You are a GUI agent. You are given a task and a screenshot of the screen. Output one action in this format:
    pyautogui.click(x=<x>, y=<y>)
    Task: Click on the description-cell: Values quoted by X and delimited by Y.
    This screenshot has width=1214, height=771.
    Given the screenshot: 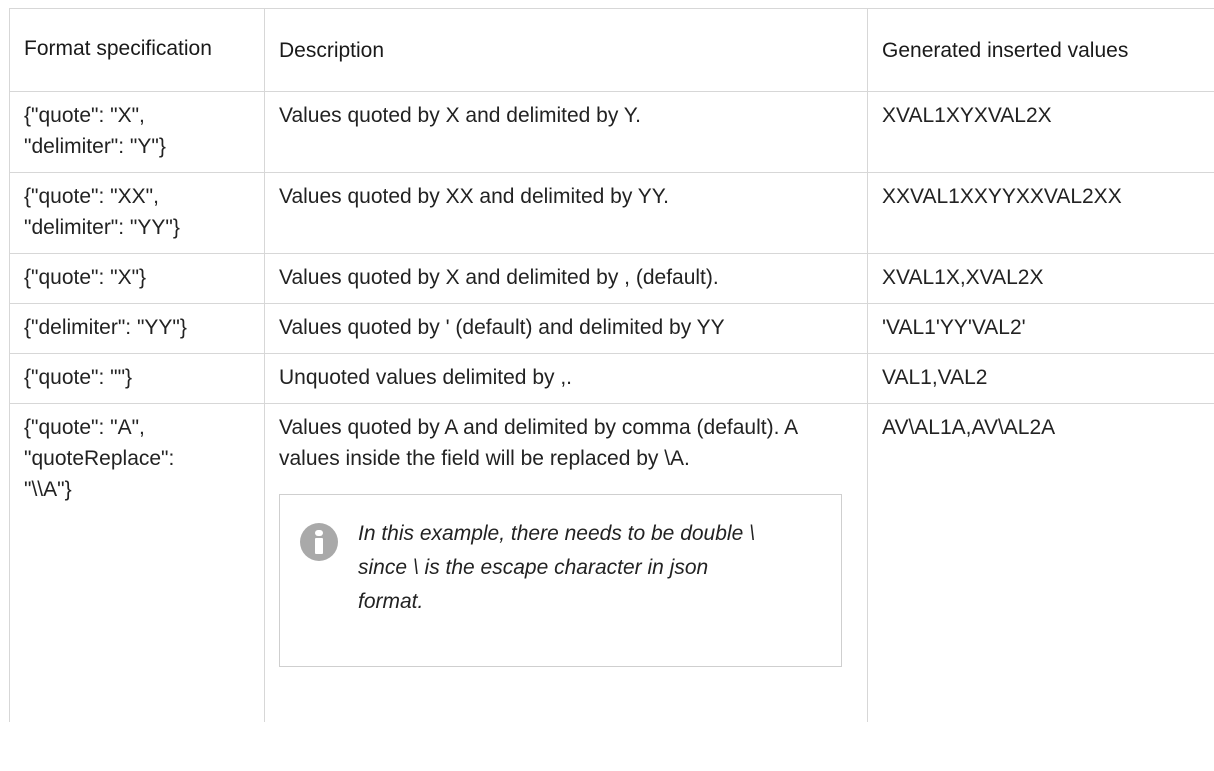 What is the action you would take?
    pyautogui.click(x=566, y=132)
    